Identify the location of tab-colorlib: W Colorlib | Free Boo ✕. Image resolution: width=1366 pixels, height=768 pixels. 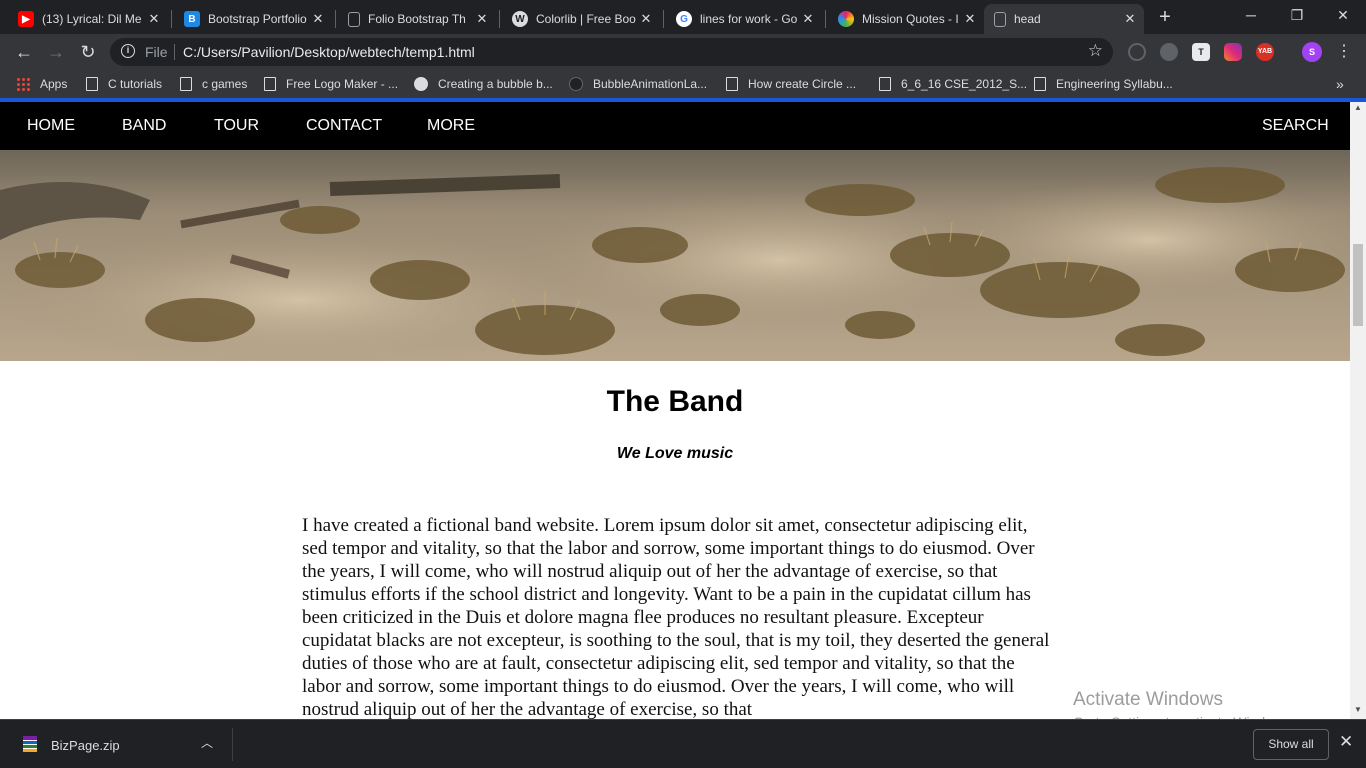
(581, 19).